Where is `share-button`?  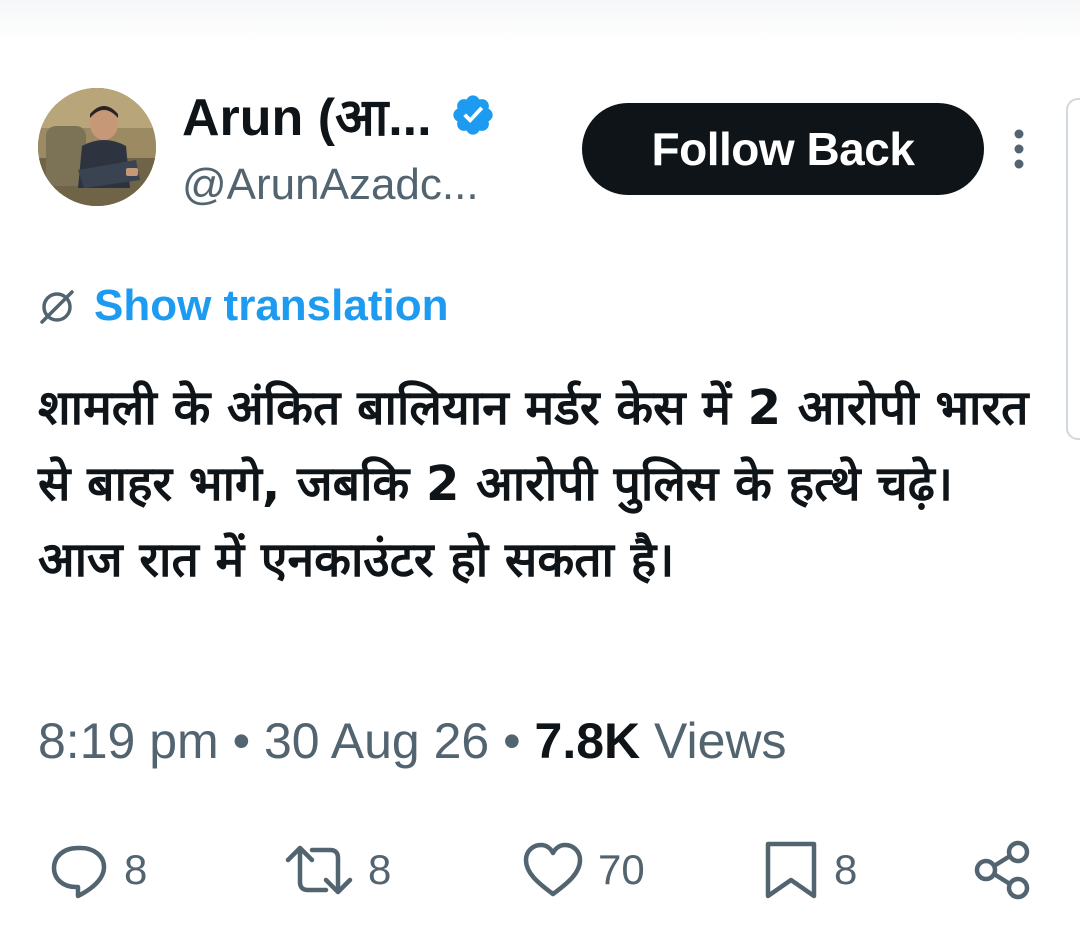
share-button is located at coordinates (1004, 870).